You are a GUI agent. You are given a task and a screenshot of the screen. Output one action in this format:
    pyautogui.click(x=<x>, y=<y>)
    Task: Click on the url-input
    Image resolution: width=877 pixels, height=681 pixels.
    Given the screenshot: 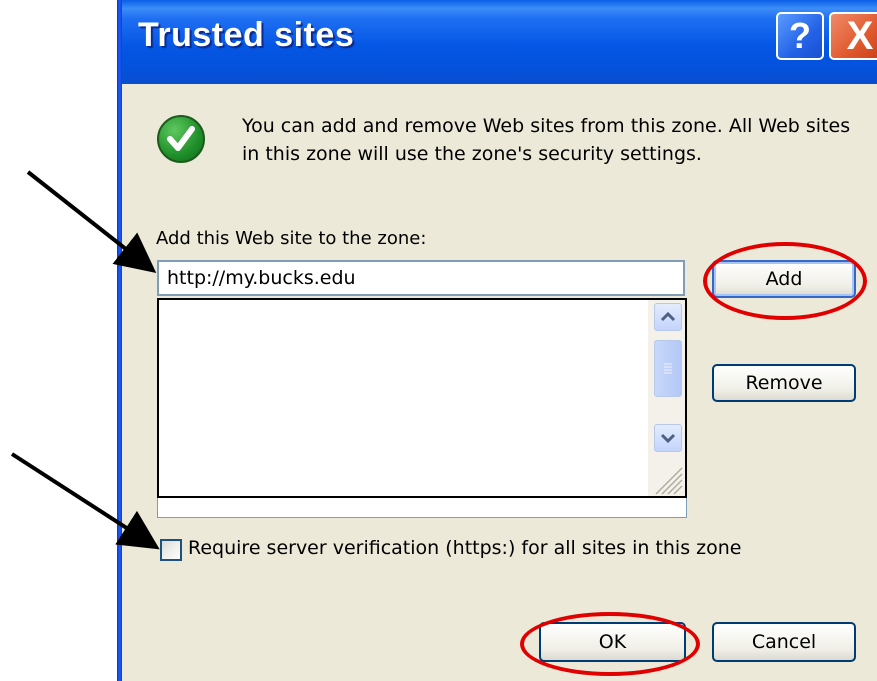 What is the action you would take?
    pyautogui.click(x=421, y=278)
    